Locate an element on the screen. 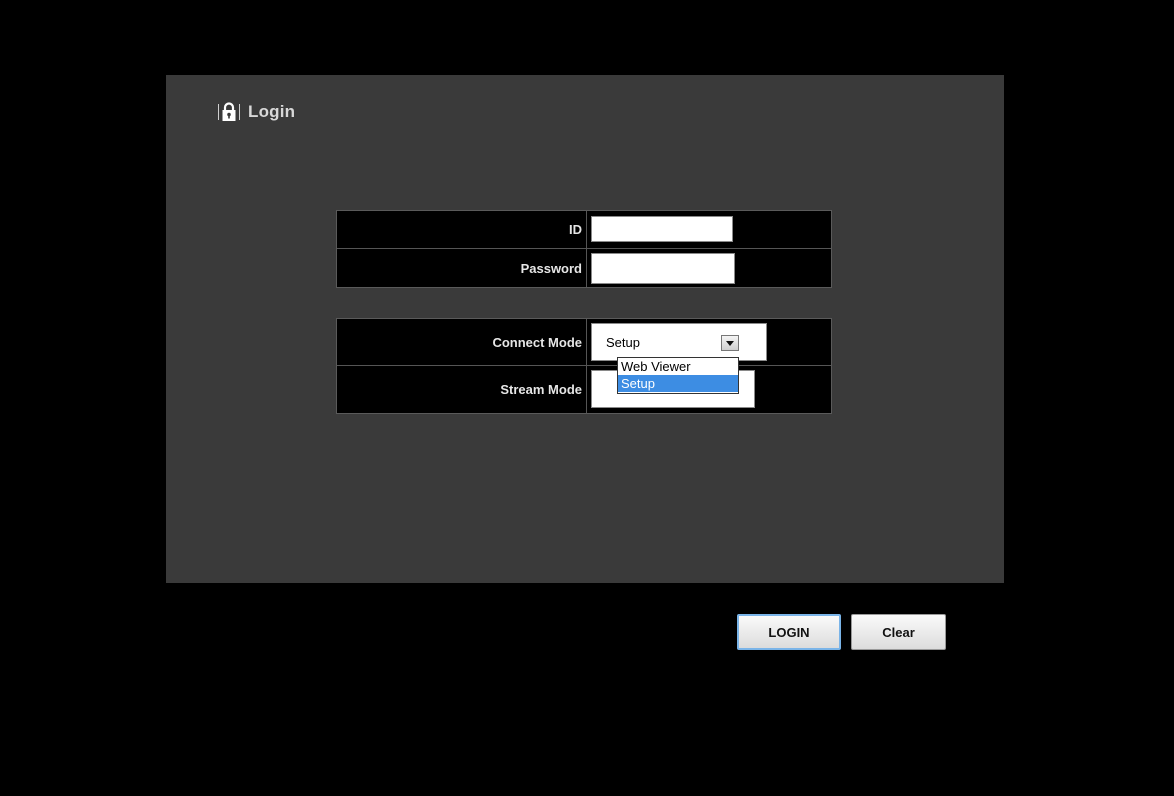 This screenshot has height=796, width=1174. option-web-viewer: Web Viewer is located at coordinates (678, 366).